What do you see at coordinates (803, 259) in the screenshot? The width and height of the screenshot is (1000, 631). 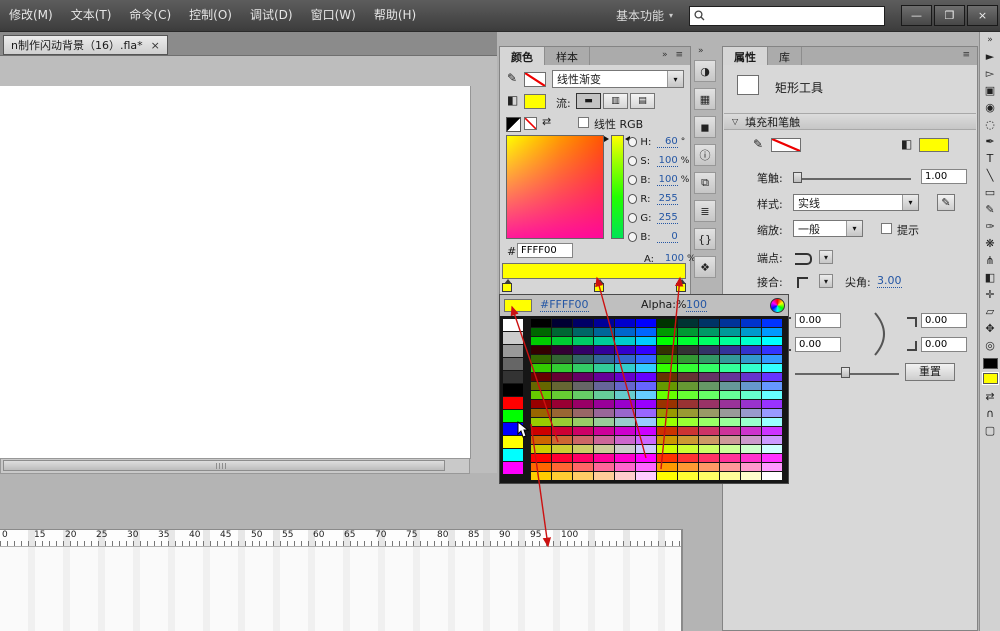 I see `cap-style-icon` at bounding box center [803, 259].